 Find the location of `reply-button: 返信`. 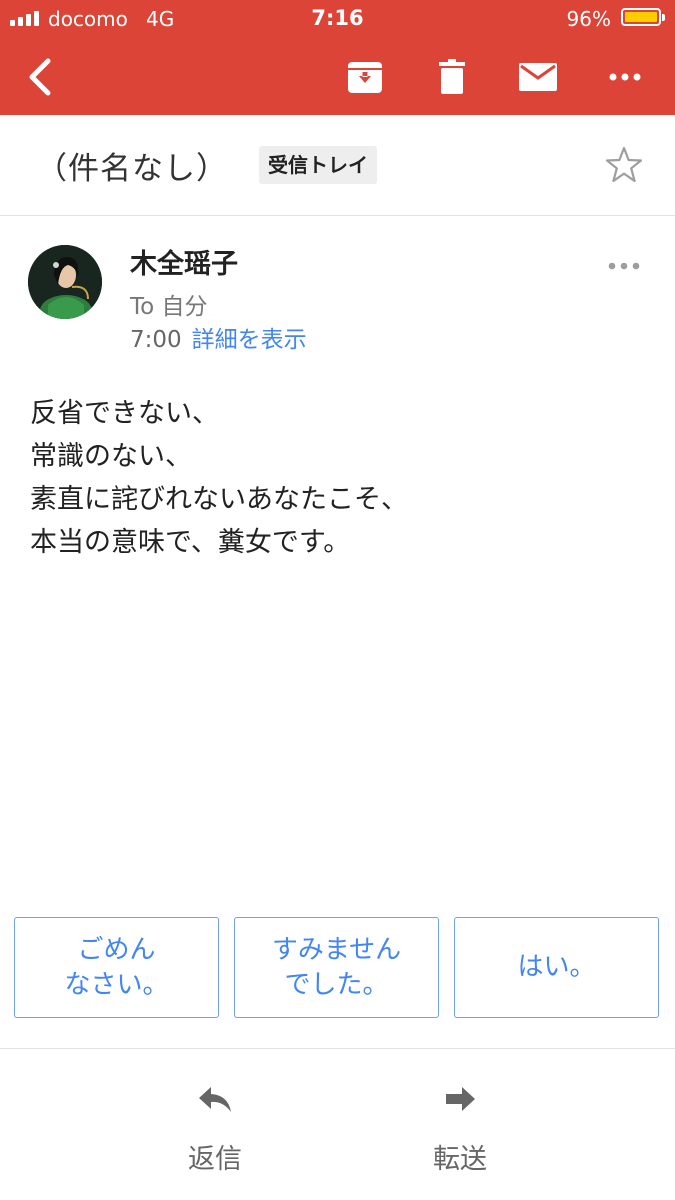

reply-button: 返信 is located at coordinates (215, 1130).